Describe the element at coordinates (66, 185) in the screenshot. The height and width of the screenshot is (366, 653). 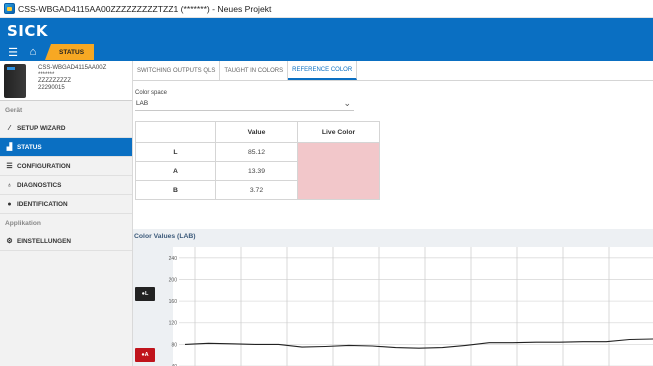
I see `sidebar-item-diagnostics: ♁ DIAGNOSTICS` at that location.